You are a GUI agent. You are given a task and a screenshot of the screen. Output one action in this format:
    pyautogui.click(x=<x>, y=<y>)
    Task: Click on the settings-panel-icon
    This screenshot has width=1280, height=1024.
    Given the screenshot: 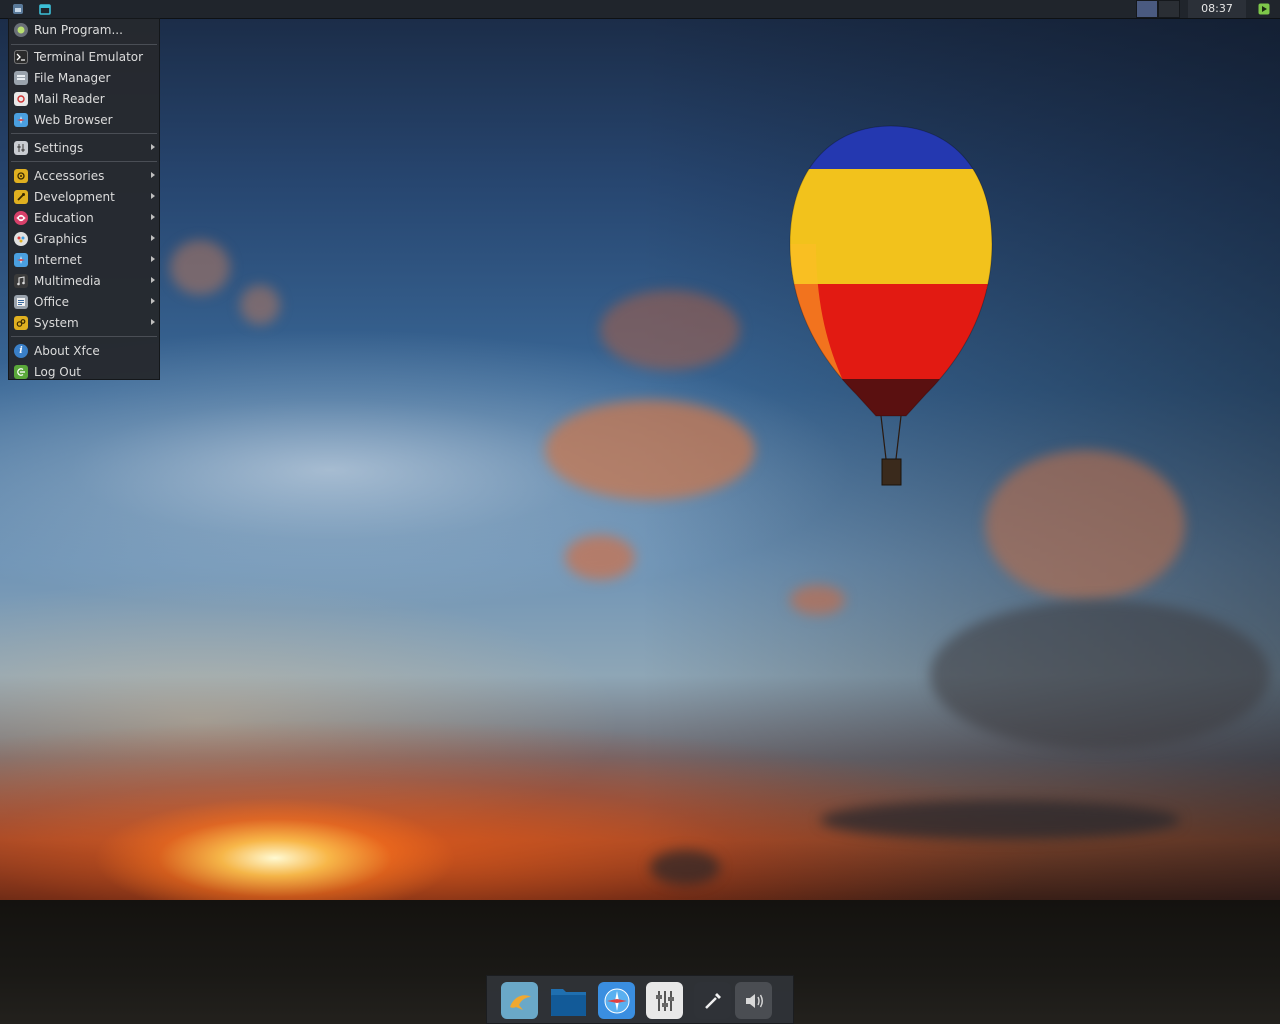 What is the action you would take?
    pyautogui.click(x=664, y=1000)
    